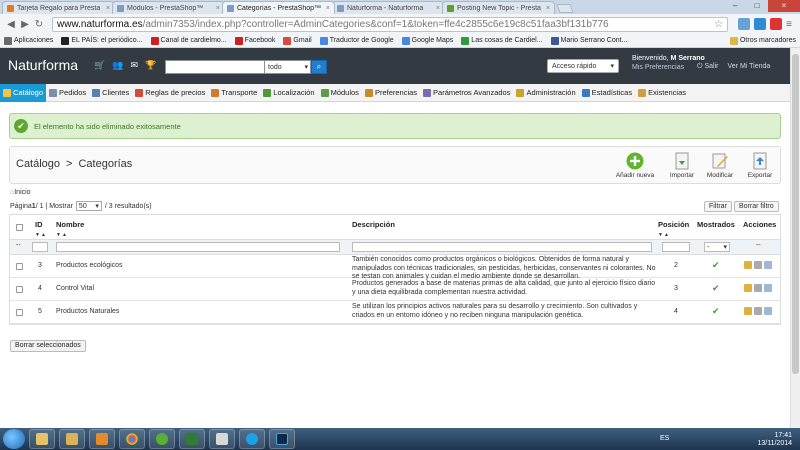 This screenshot has width=800, height=450. I want to click on reload-icon: ↻, so click(39, 24).